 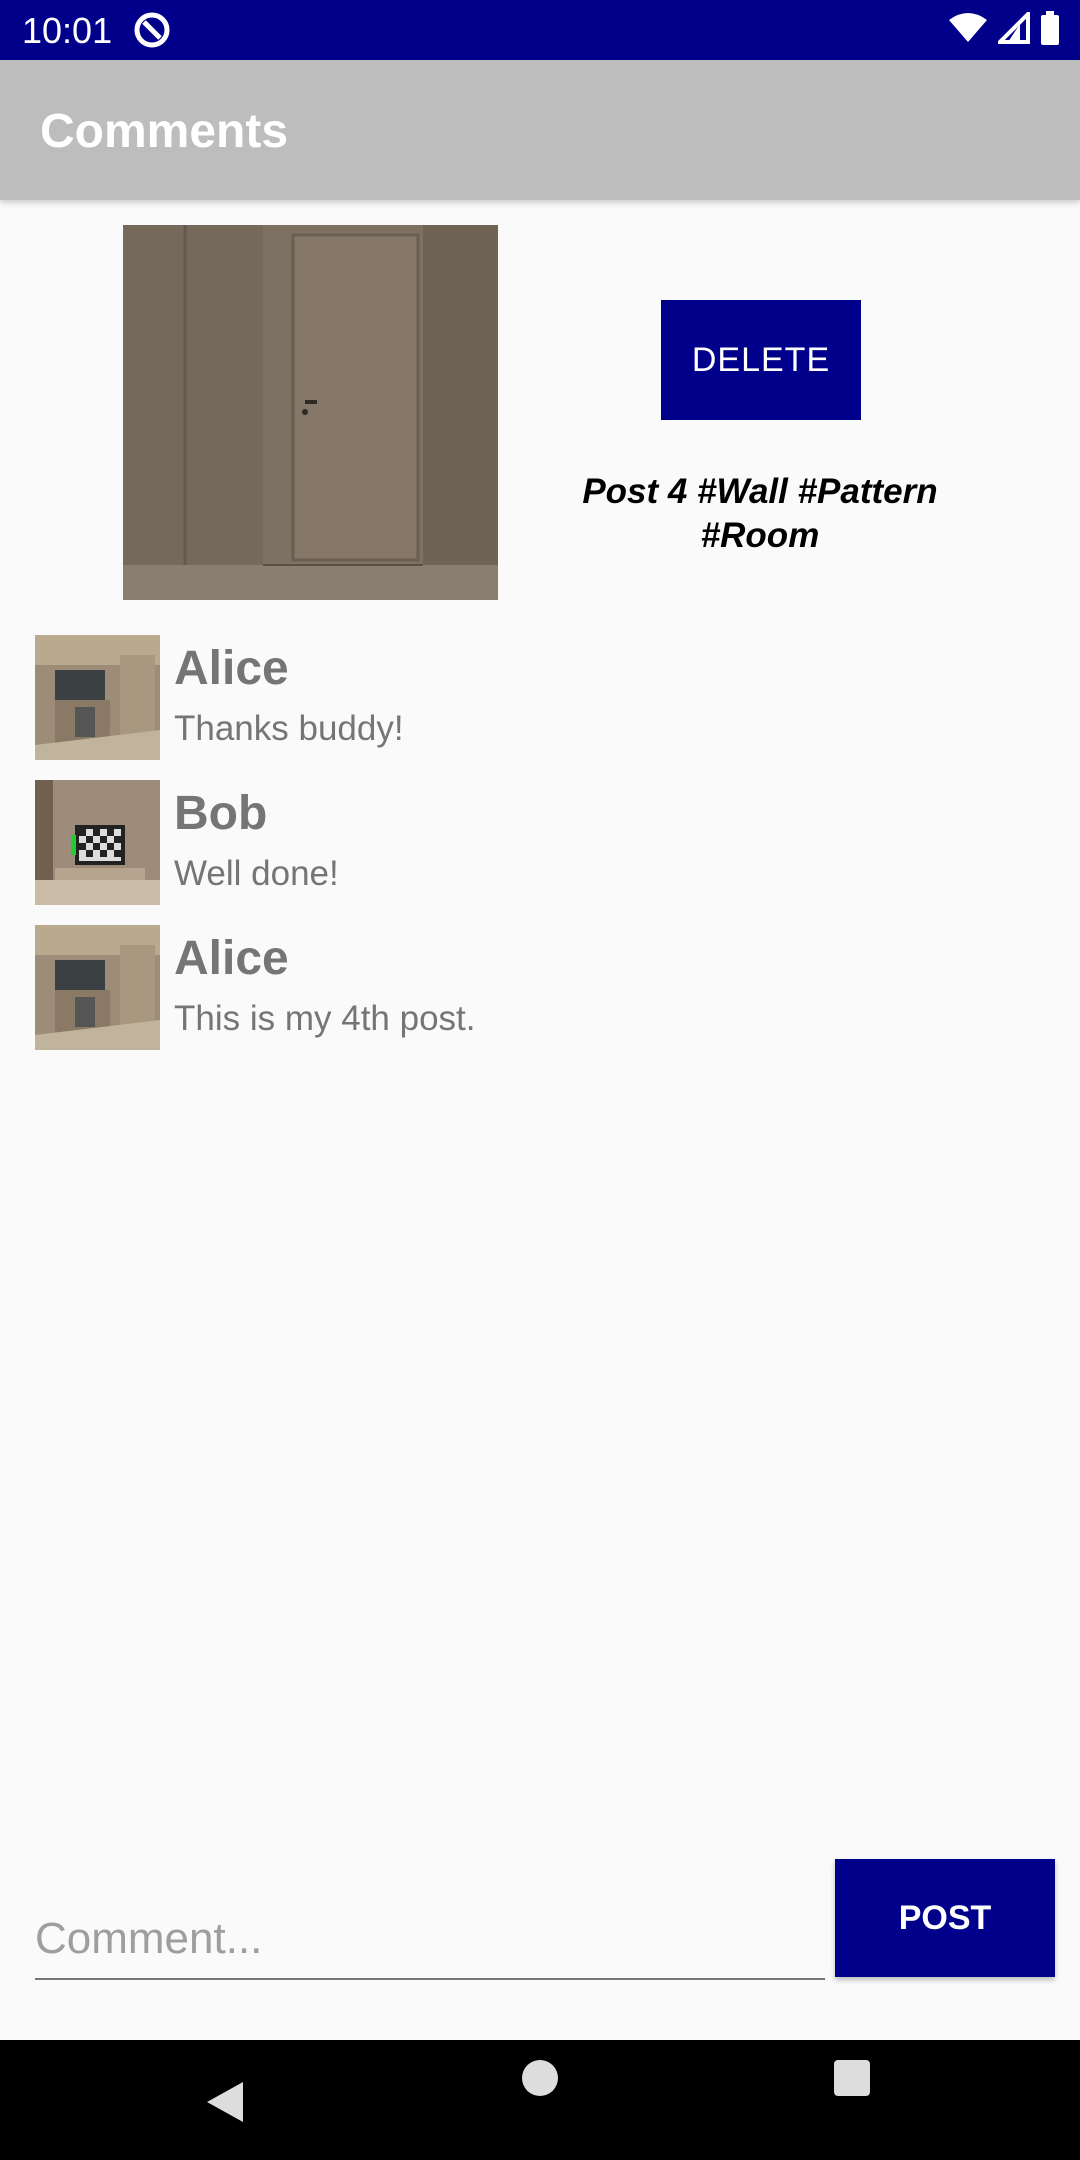 What do you see at coordinates (310, 412) in the screenshot?
I see `post-image` at bounding box center [310, 412].